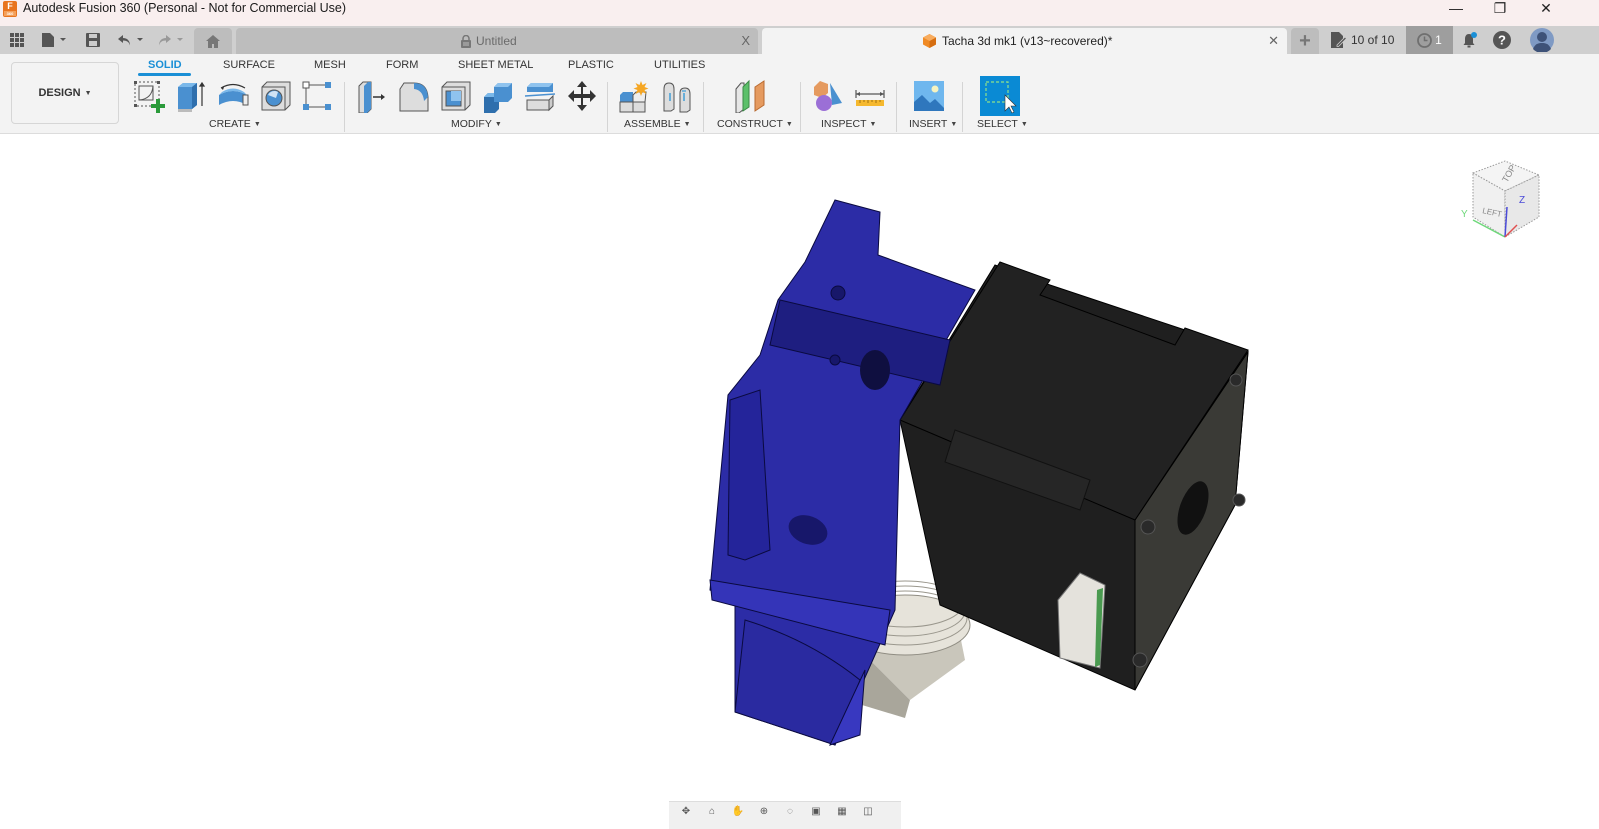 Image resolution: width=1599 pixels, height=829 pixels. I want to click on minimize-button: —, so click(1456, 8).